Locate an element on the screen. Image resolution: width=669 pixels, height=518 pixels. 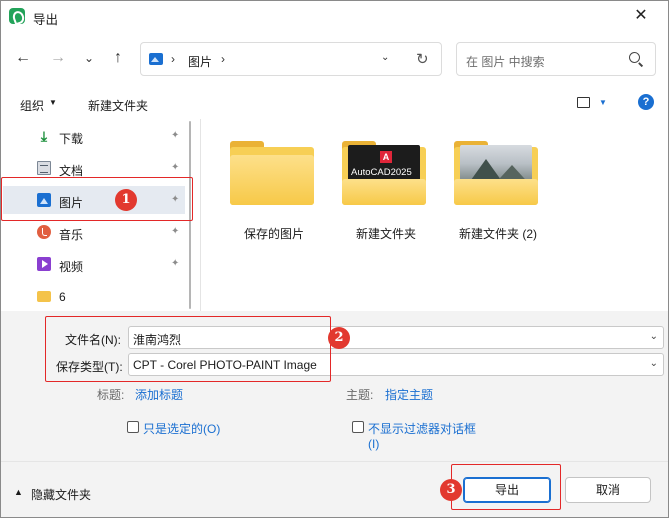
folder-name: 新建文件夹 is located at coordinates (385, 234).